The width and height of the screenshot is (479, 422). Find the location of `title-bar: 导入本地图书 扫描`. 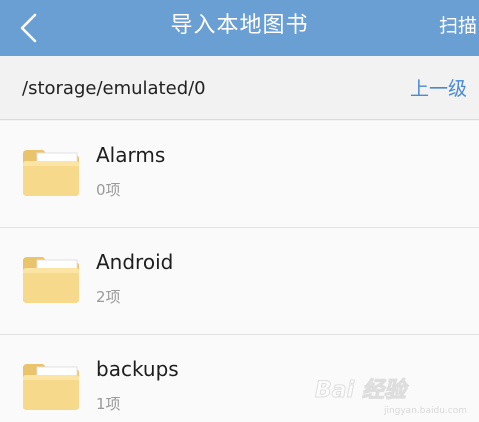

title-bar: 导入本地图书 扫描 is located at coordinates (239, 28).